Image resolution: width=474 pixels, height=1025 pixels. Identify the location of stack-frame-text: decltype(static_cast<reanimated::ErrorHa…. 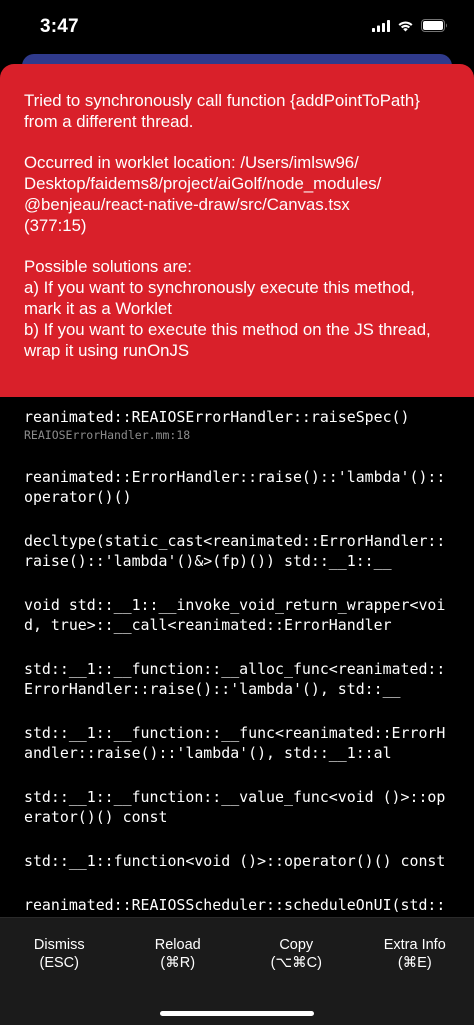
(235, 551).